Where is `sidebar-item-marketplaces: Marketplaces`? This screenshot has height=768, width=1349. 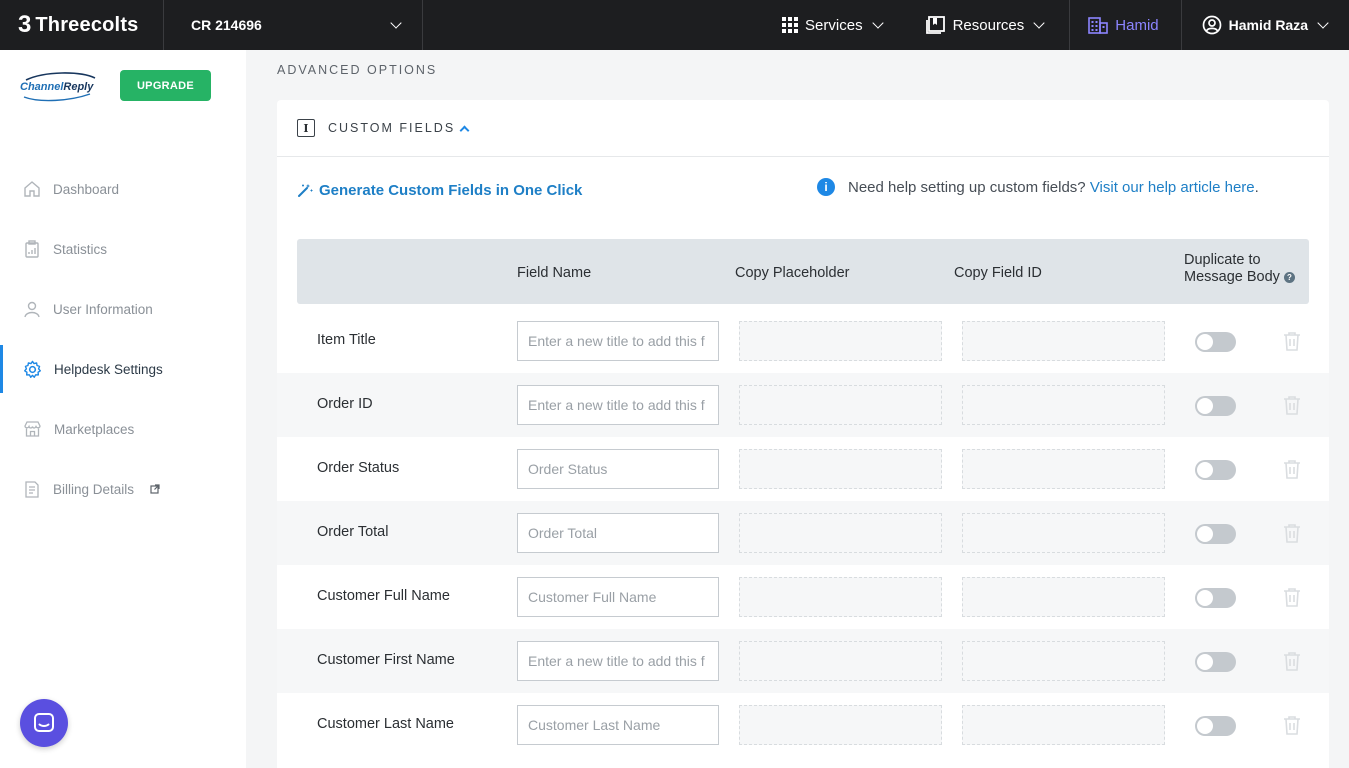
sidebar-item-marketplaces: Marketplaces is located at coordinates (123, 429).